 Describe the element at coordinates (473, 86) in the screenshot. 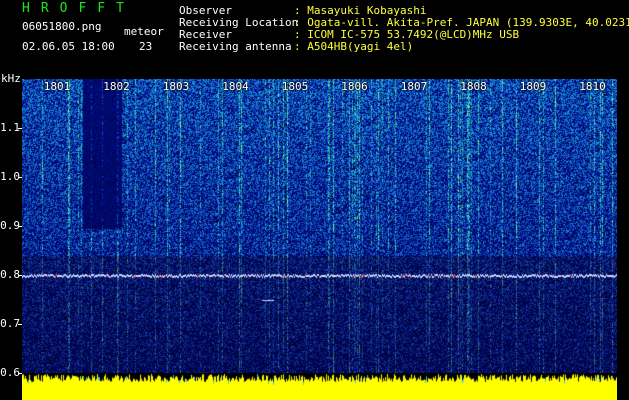

I see `x-tick-label: 1808` at that location.